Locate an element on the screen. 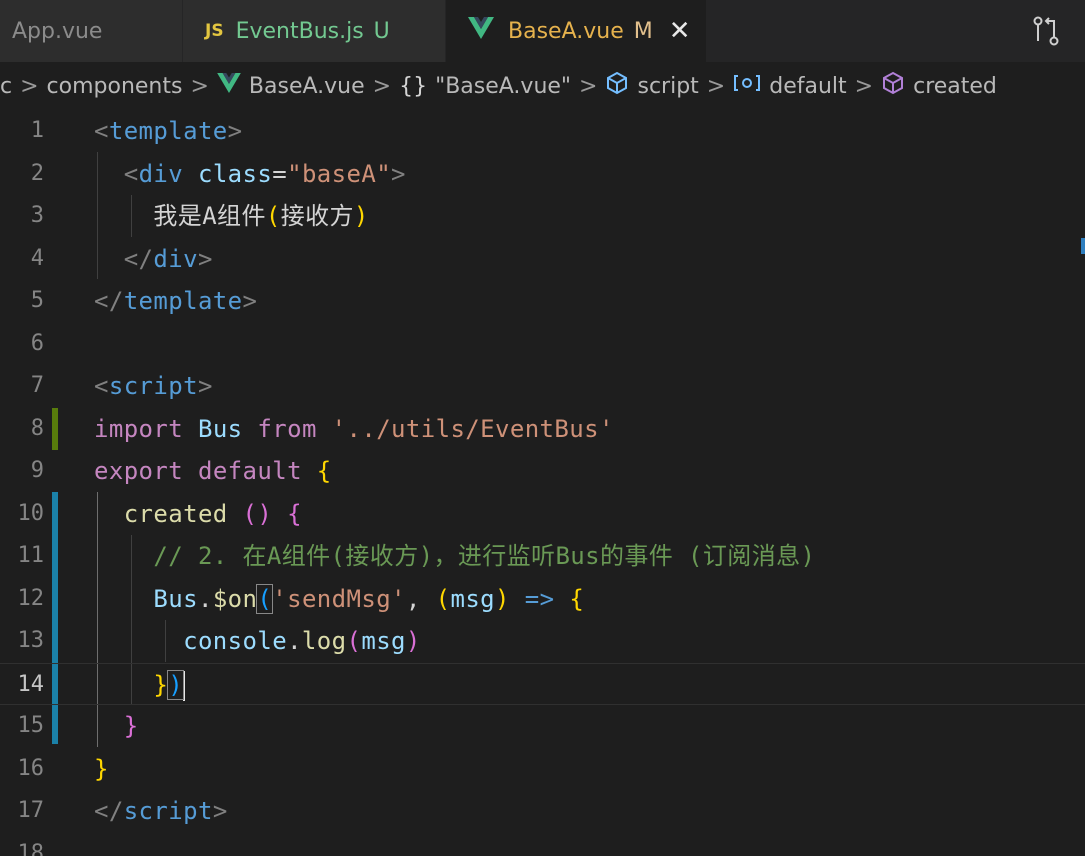  code-line: 6 is located at coordinates (37, 343).